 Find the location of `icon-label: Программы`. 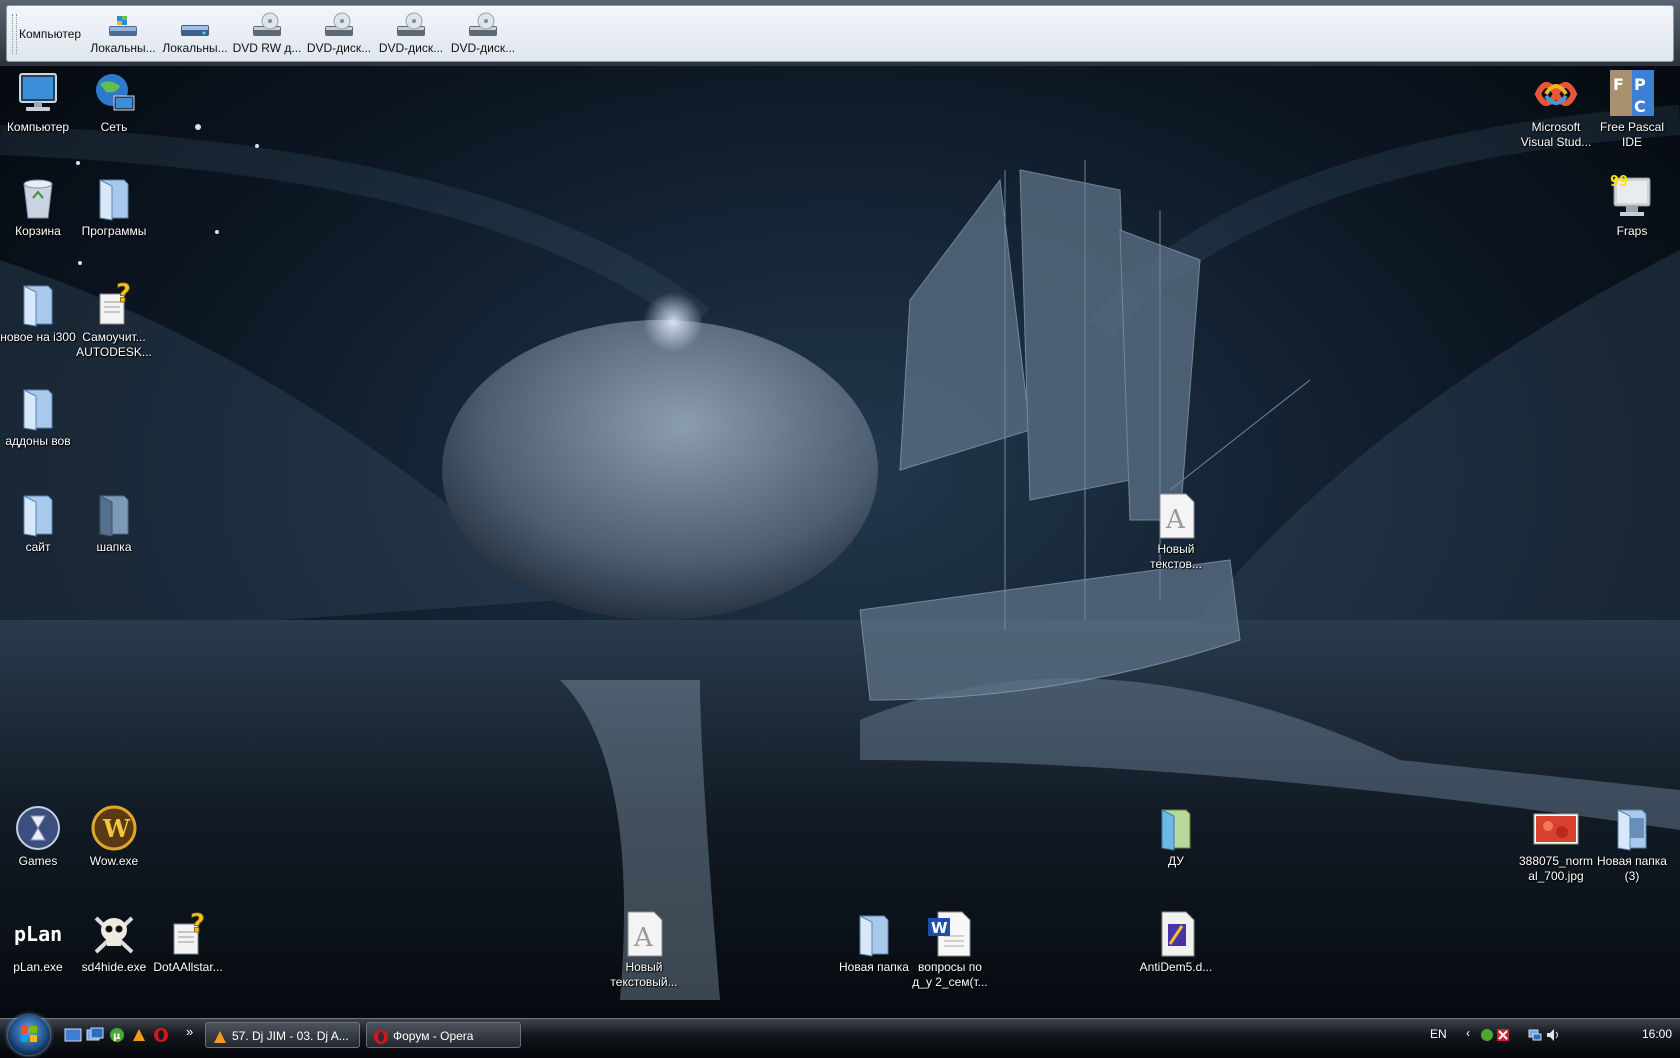

icon-label: Программы is located at coordinates (114, 231).